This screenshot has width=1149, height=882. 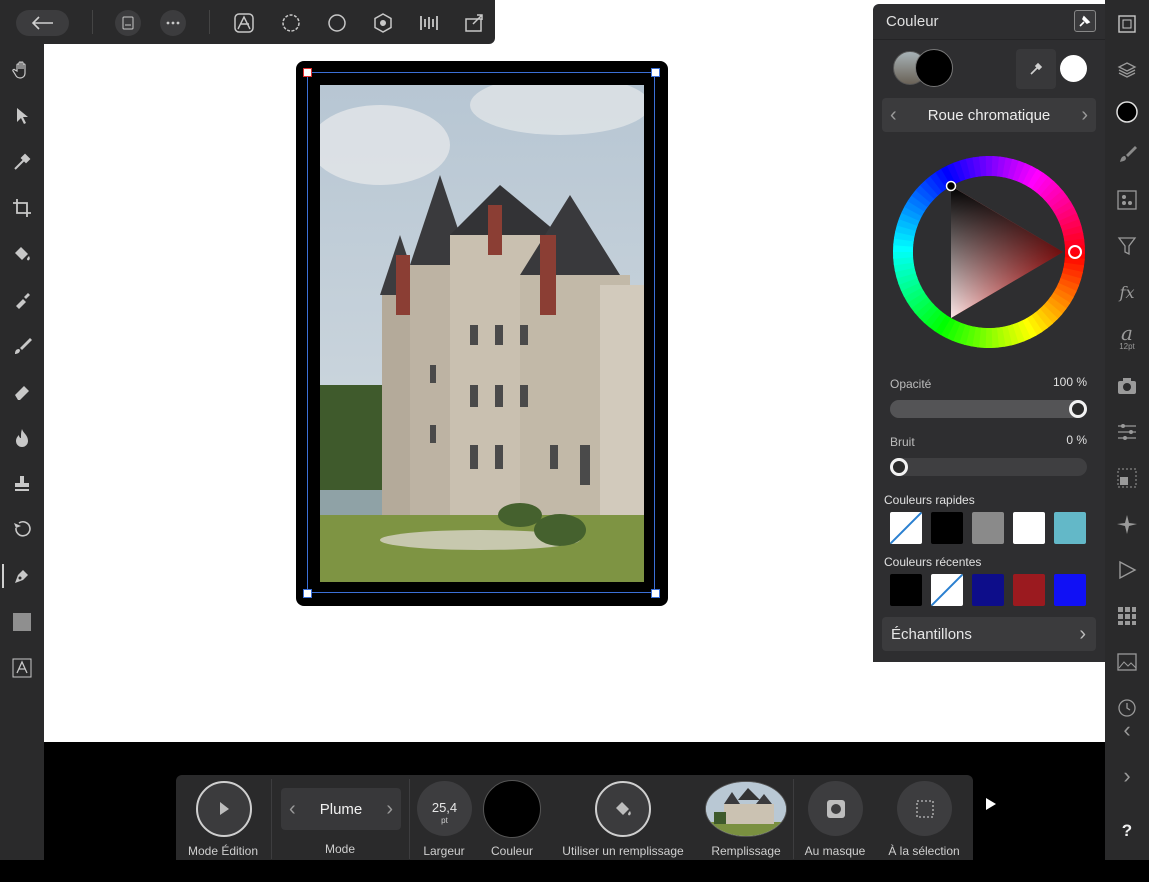 I want to click on flame-icon, so click(x=22, y=438).